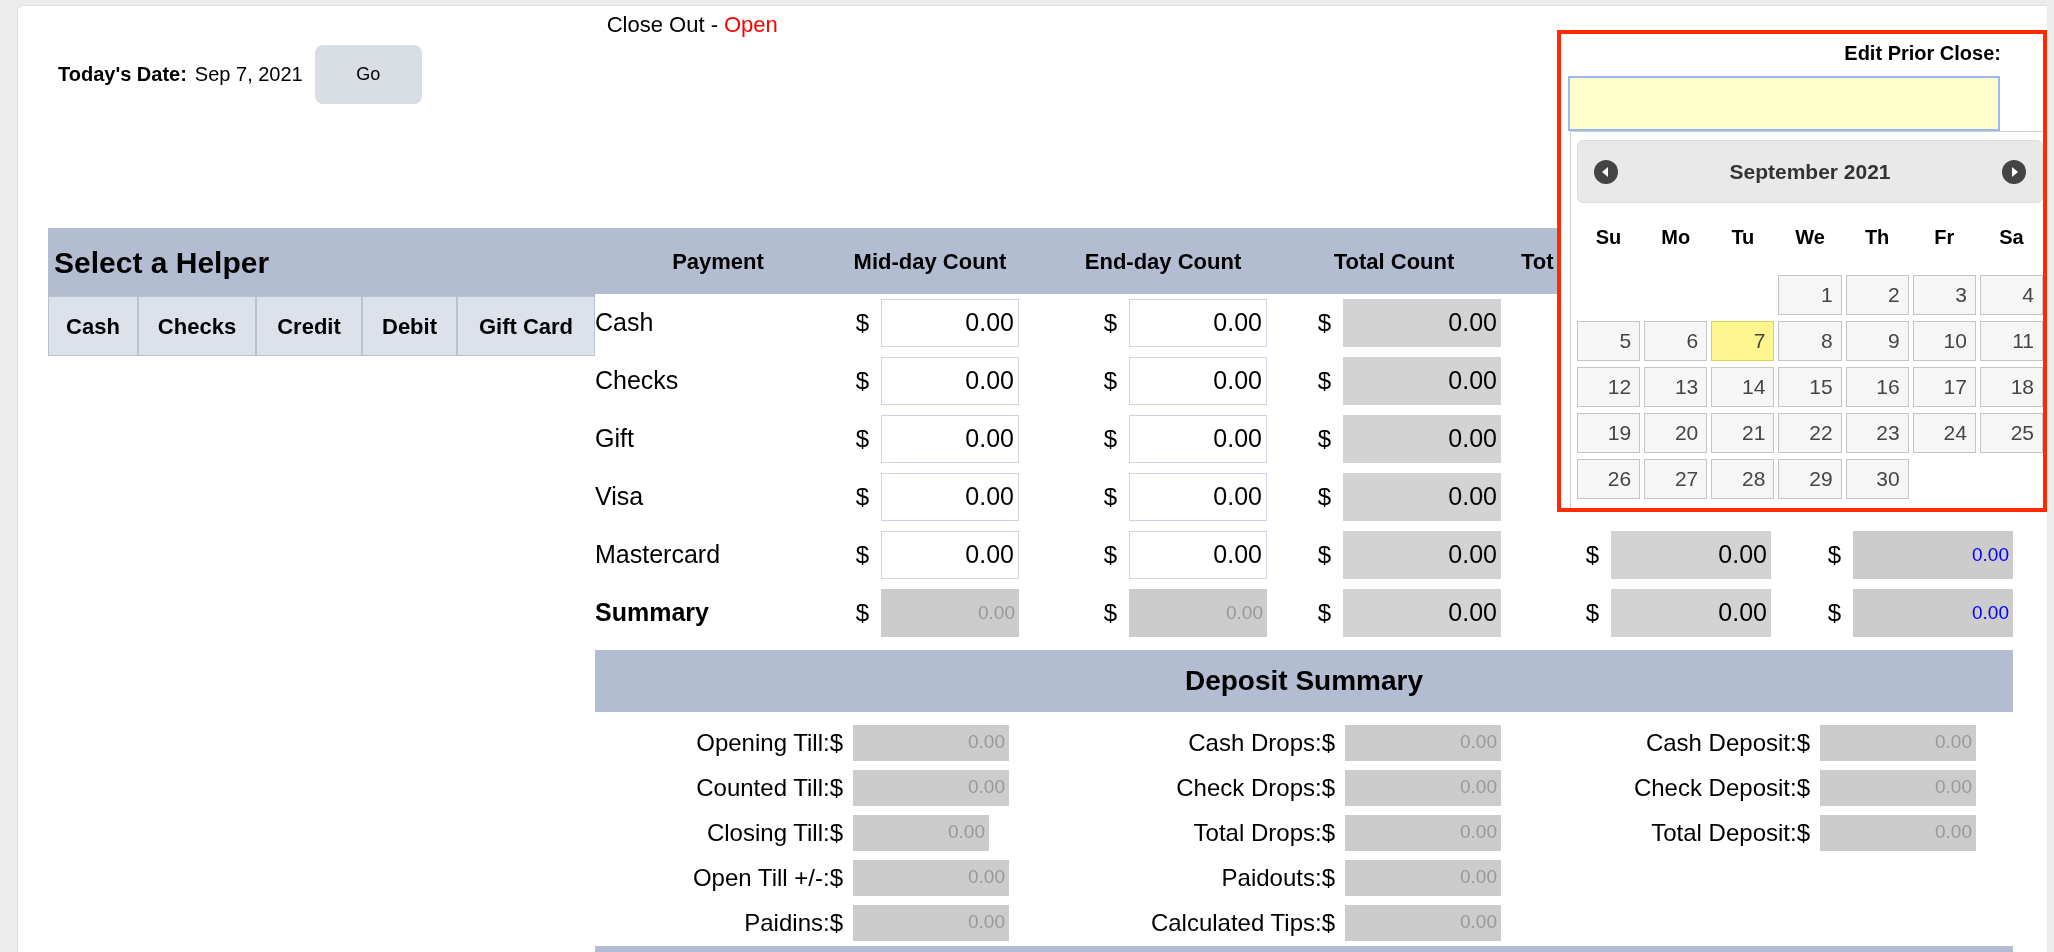 The height and width of the screenshot is (952, 2054). Describe the element at coordinates (620, 497) in the screenshot. I see `payment-label: Visa` at that location.